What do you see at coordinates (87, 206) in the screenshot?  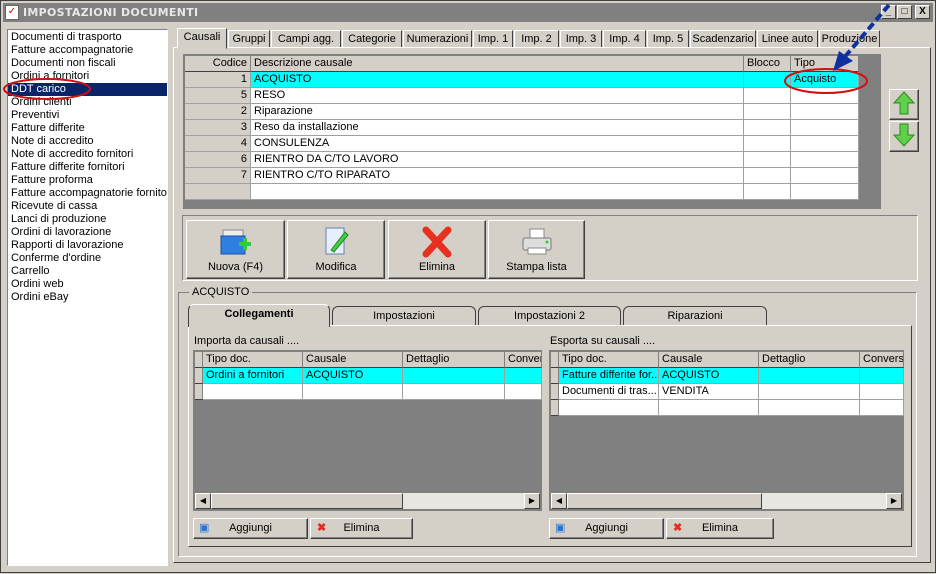 I see `sidebar-item: Ricevute di cassa` at bounding box center [87, 206].